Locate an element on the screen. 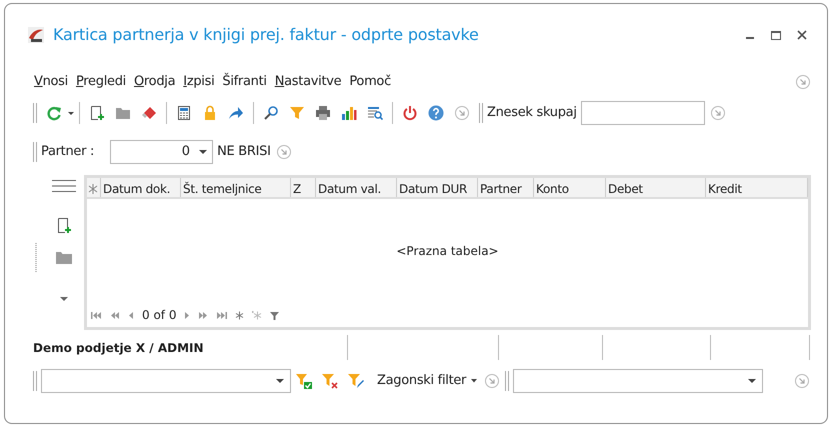 The image size is (832, 429). bar-chart-icon is located at coordinates (349, 113).